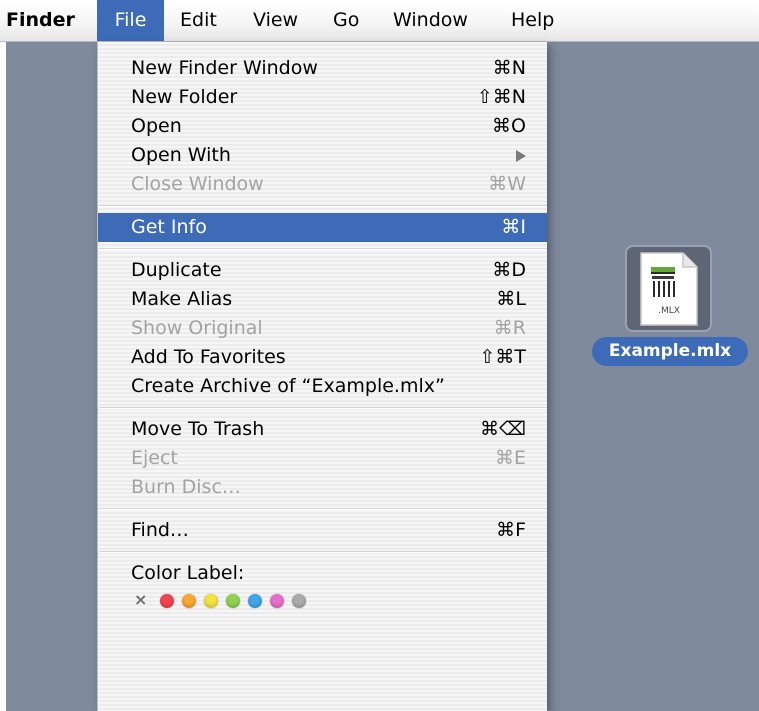 The height and width of the screenshot is (711, 759). Describe the element at coordinates (288, 386) in the screenshot. I see `menu-item-label: Create Archive of “Example.mlx”` at that location.